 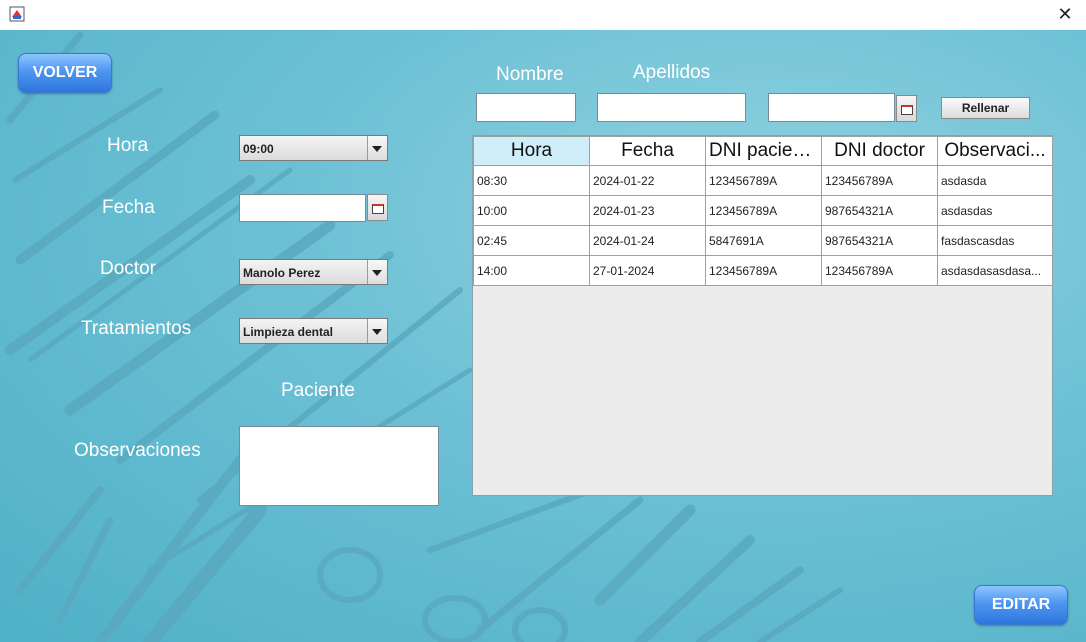 I want to click on doctor-label: Doctor, so click(x=128, y=268).